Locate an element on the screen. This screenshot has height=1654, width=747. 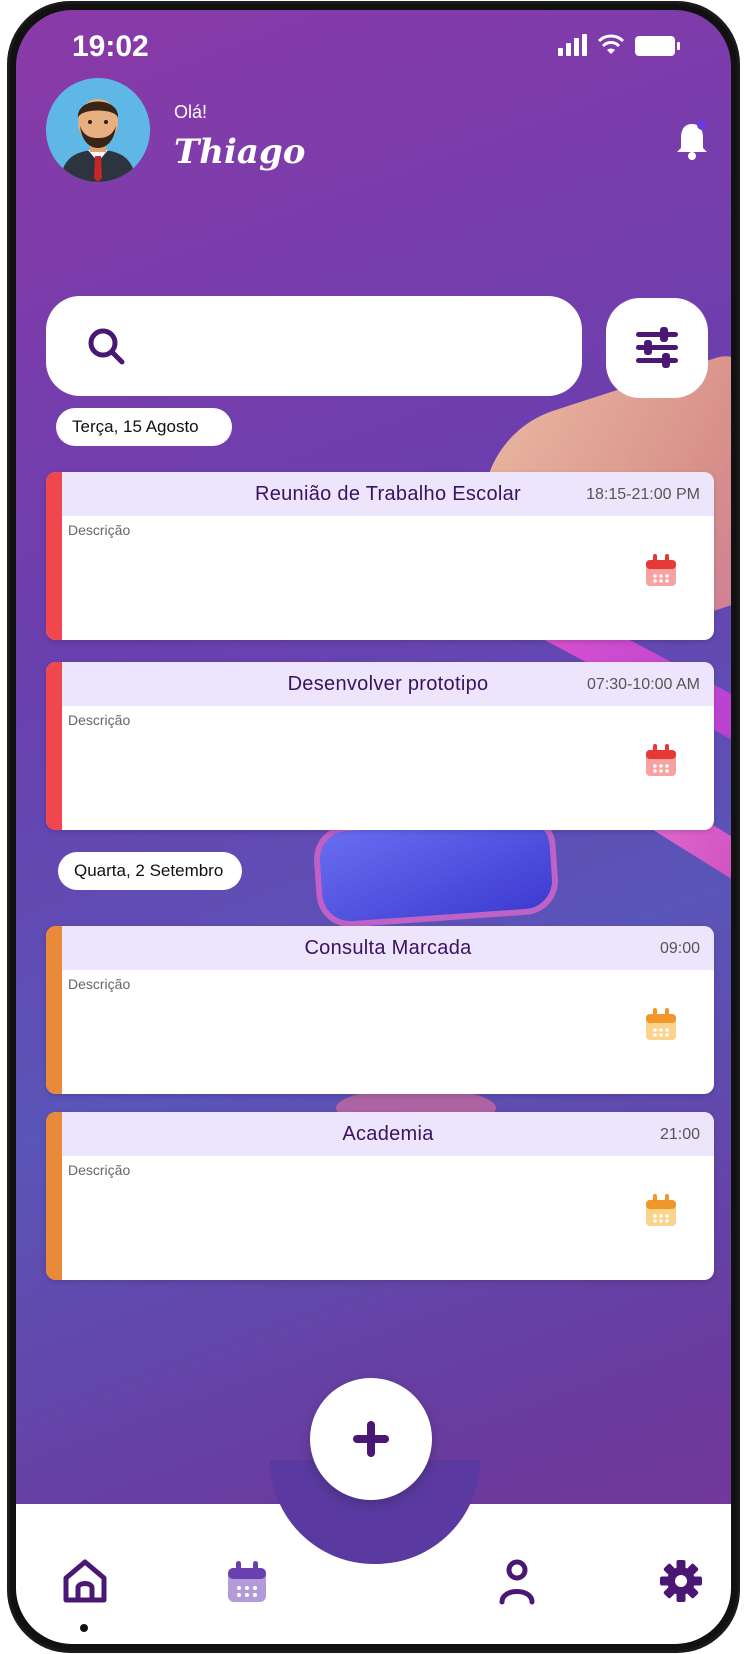
status-time: 19:02 is located at coordinates (110, 46).